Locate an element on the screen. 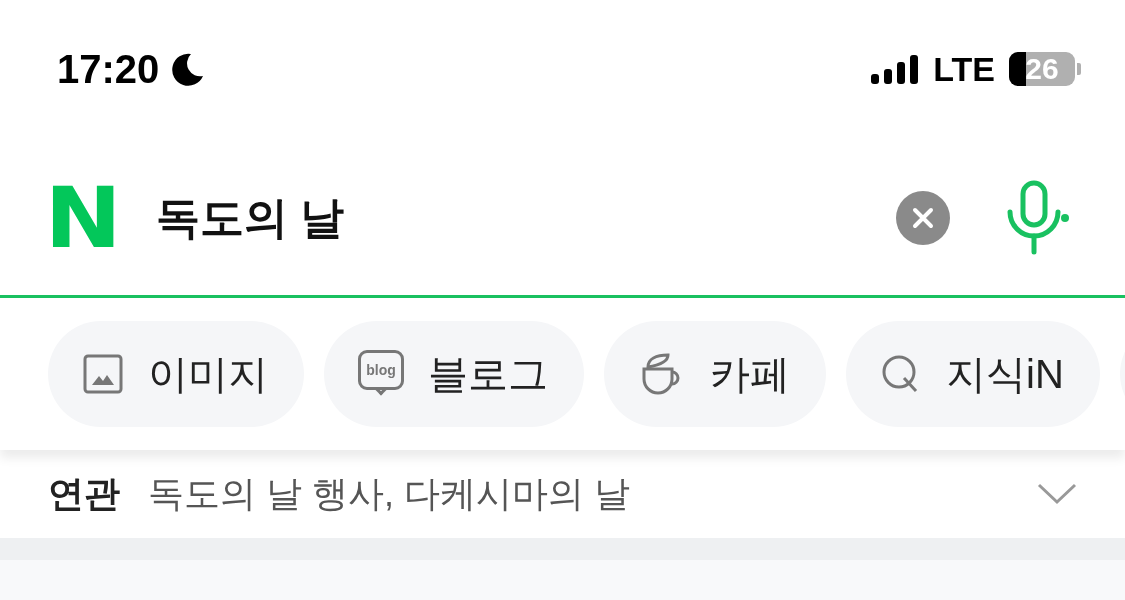 The image size is (1125, 600). close-icon is located at coordinates (923, 217).